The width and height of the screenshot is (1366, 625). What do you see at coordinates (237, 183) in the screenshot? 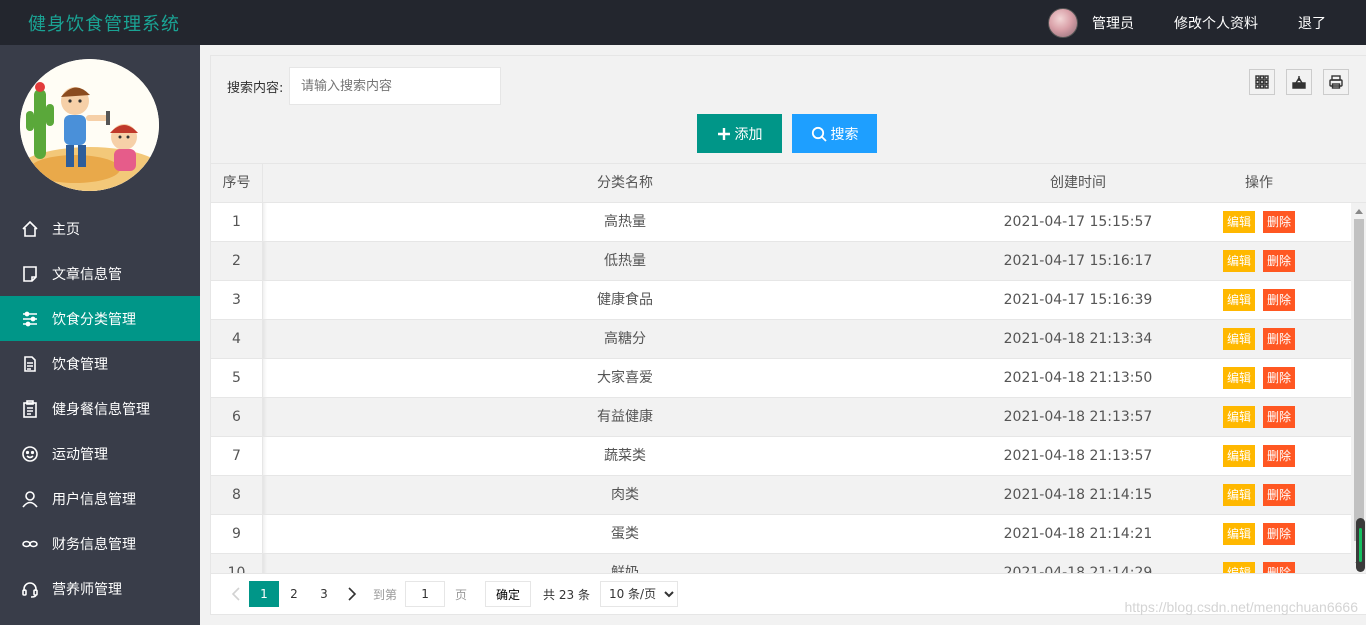
I see `column-header-index: 序号` at bounding box center [237, 183].